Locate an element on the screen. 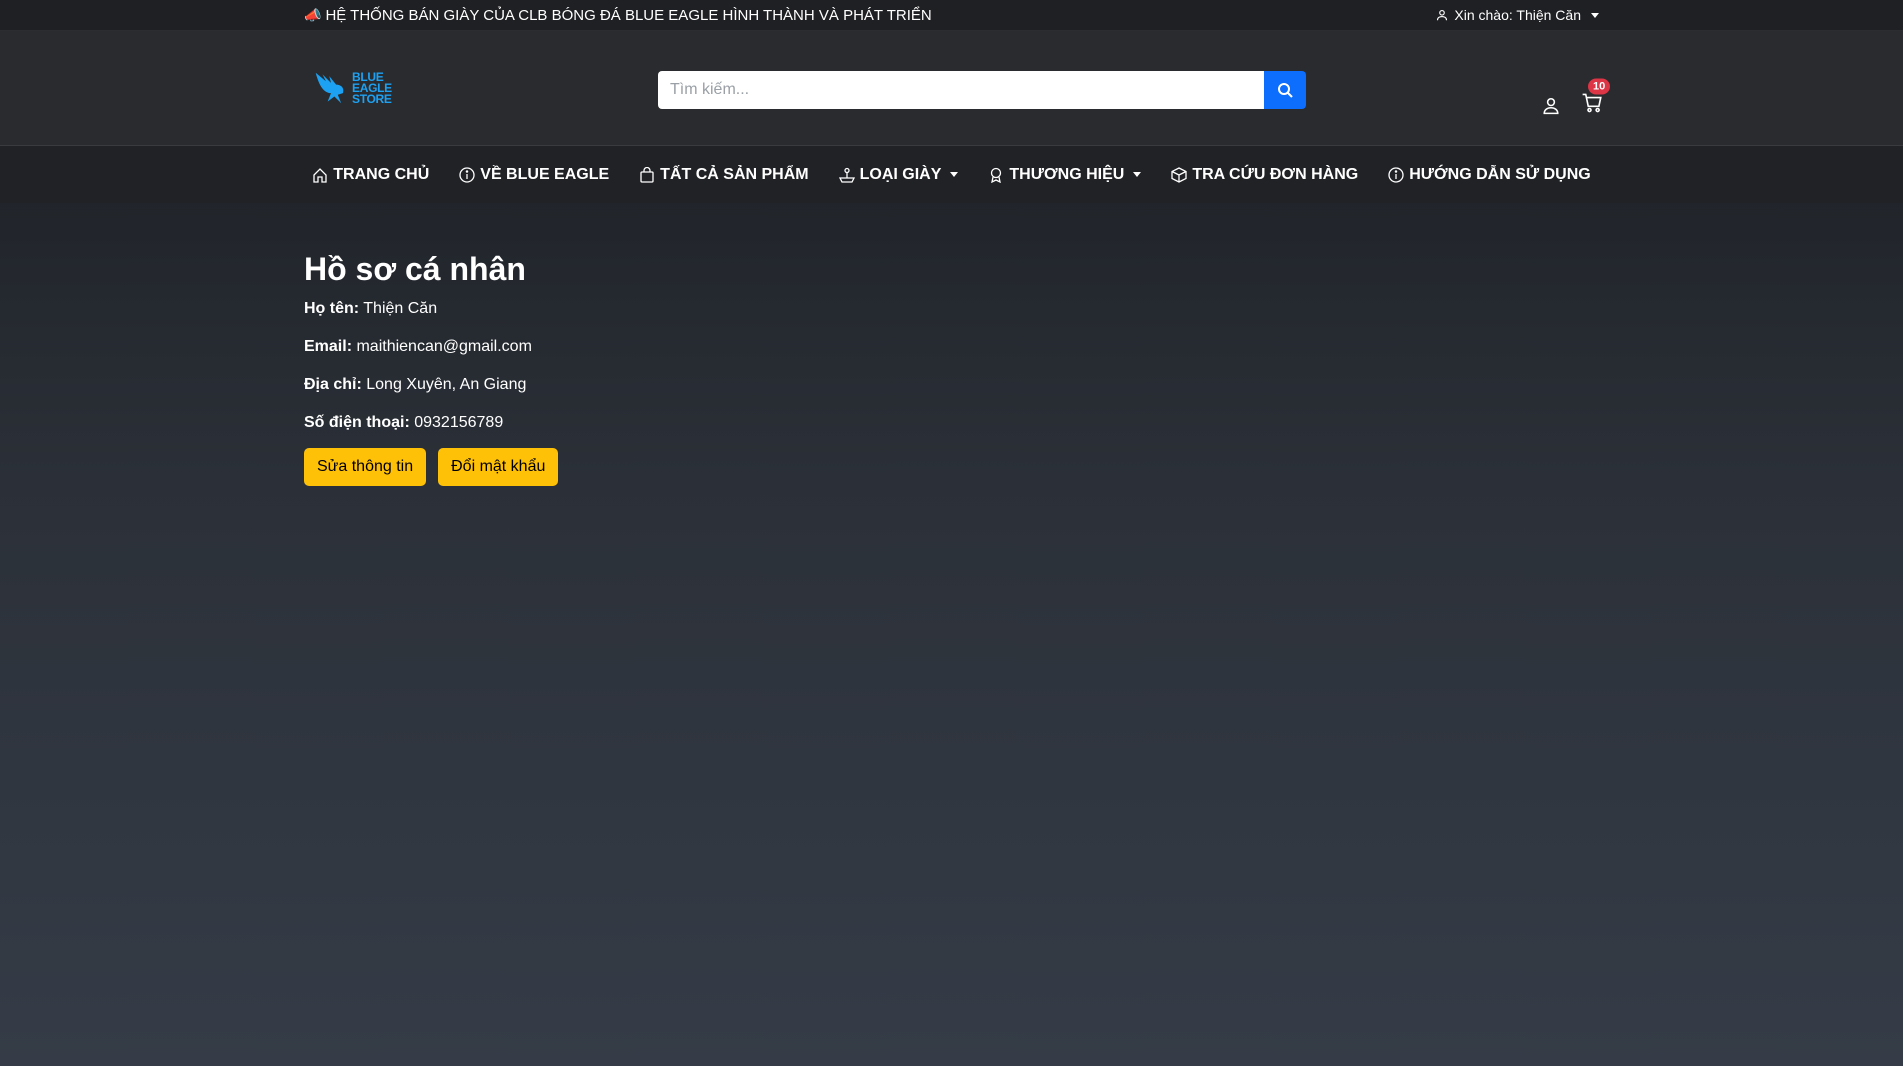 The height and width of the screenshot is (1066, 1903). joystick-icon is located at coordinates (846, 175).